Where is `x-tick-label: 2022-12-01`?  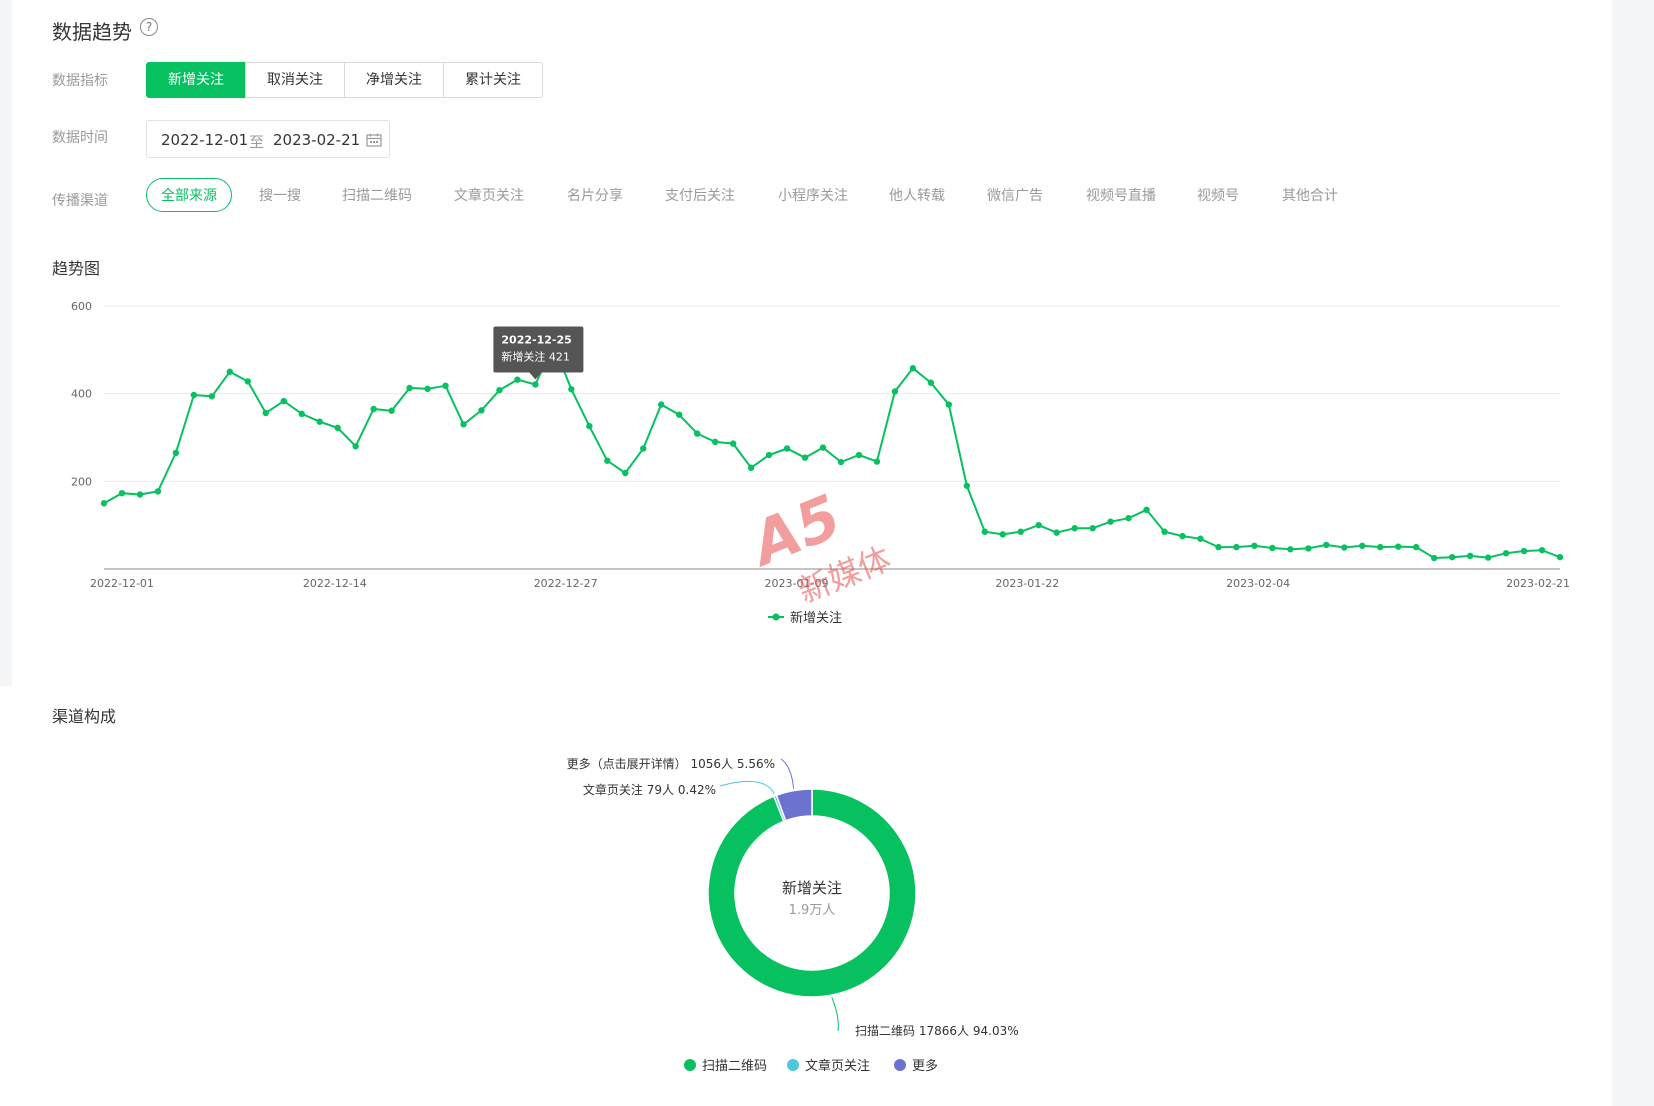 x-tick-label: 2022-12-01 is located at coordinates (122, 583).